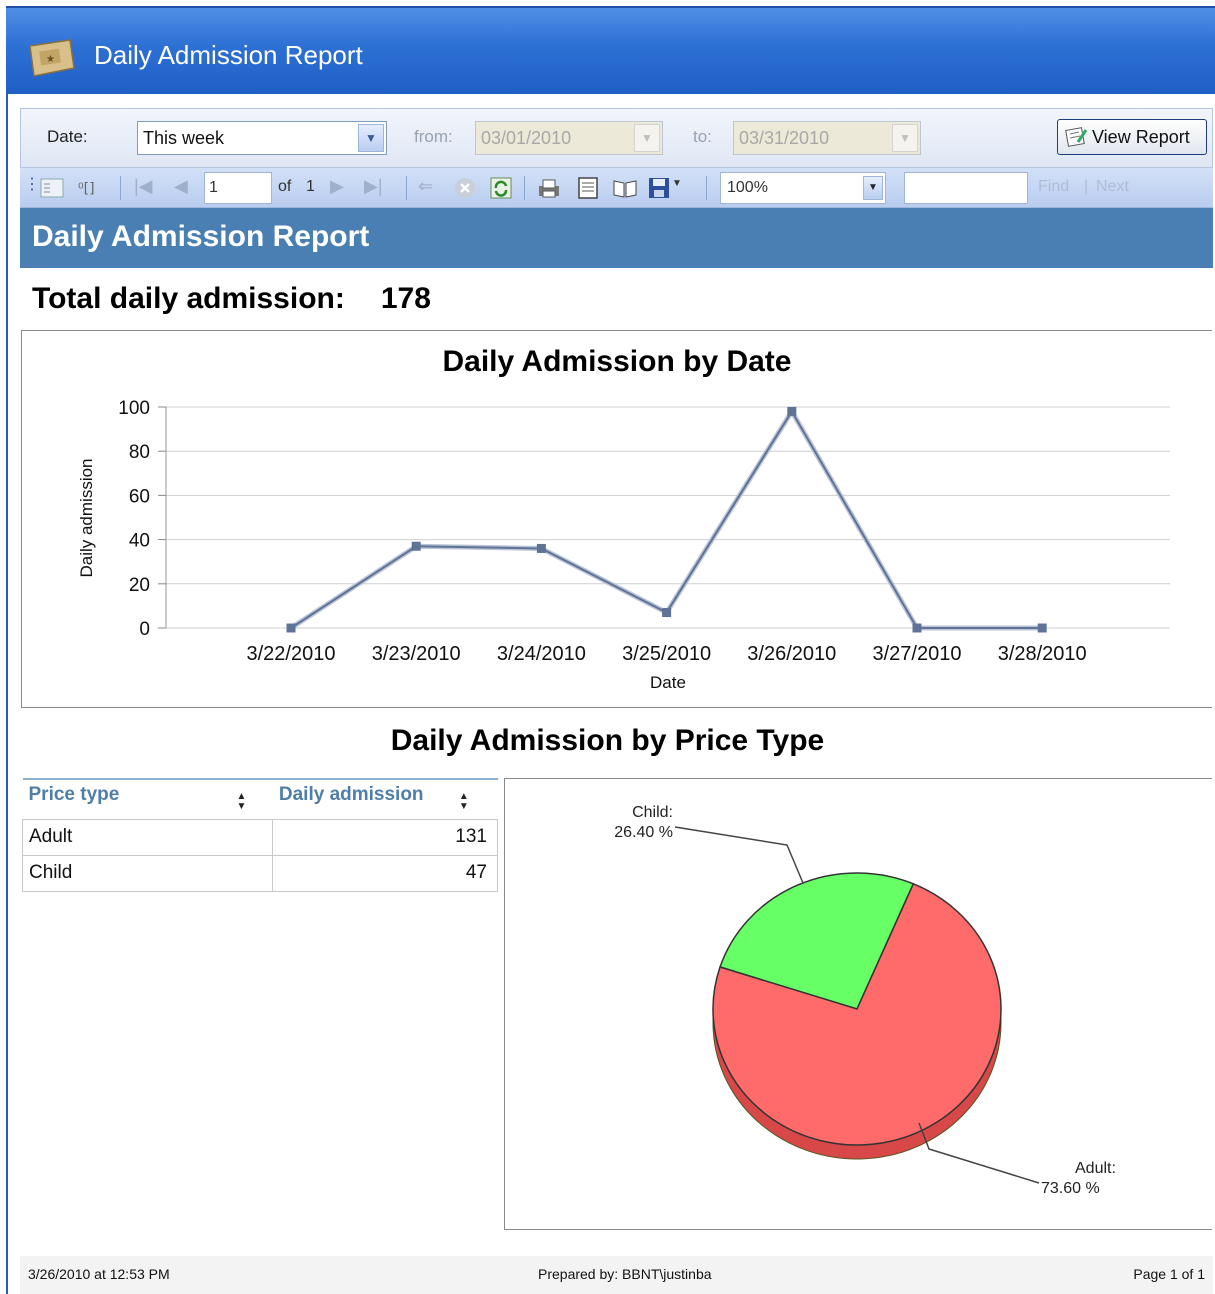 This screenshot has width=1215, height=1294. What do you see at coordinates (1076, 137) in the screenshot?
I see `report-icon` at bounding box center [1076, 137].